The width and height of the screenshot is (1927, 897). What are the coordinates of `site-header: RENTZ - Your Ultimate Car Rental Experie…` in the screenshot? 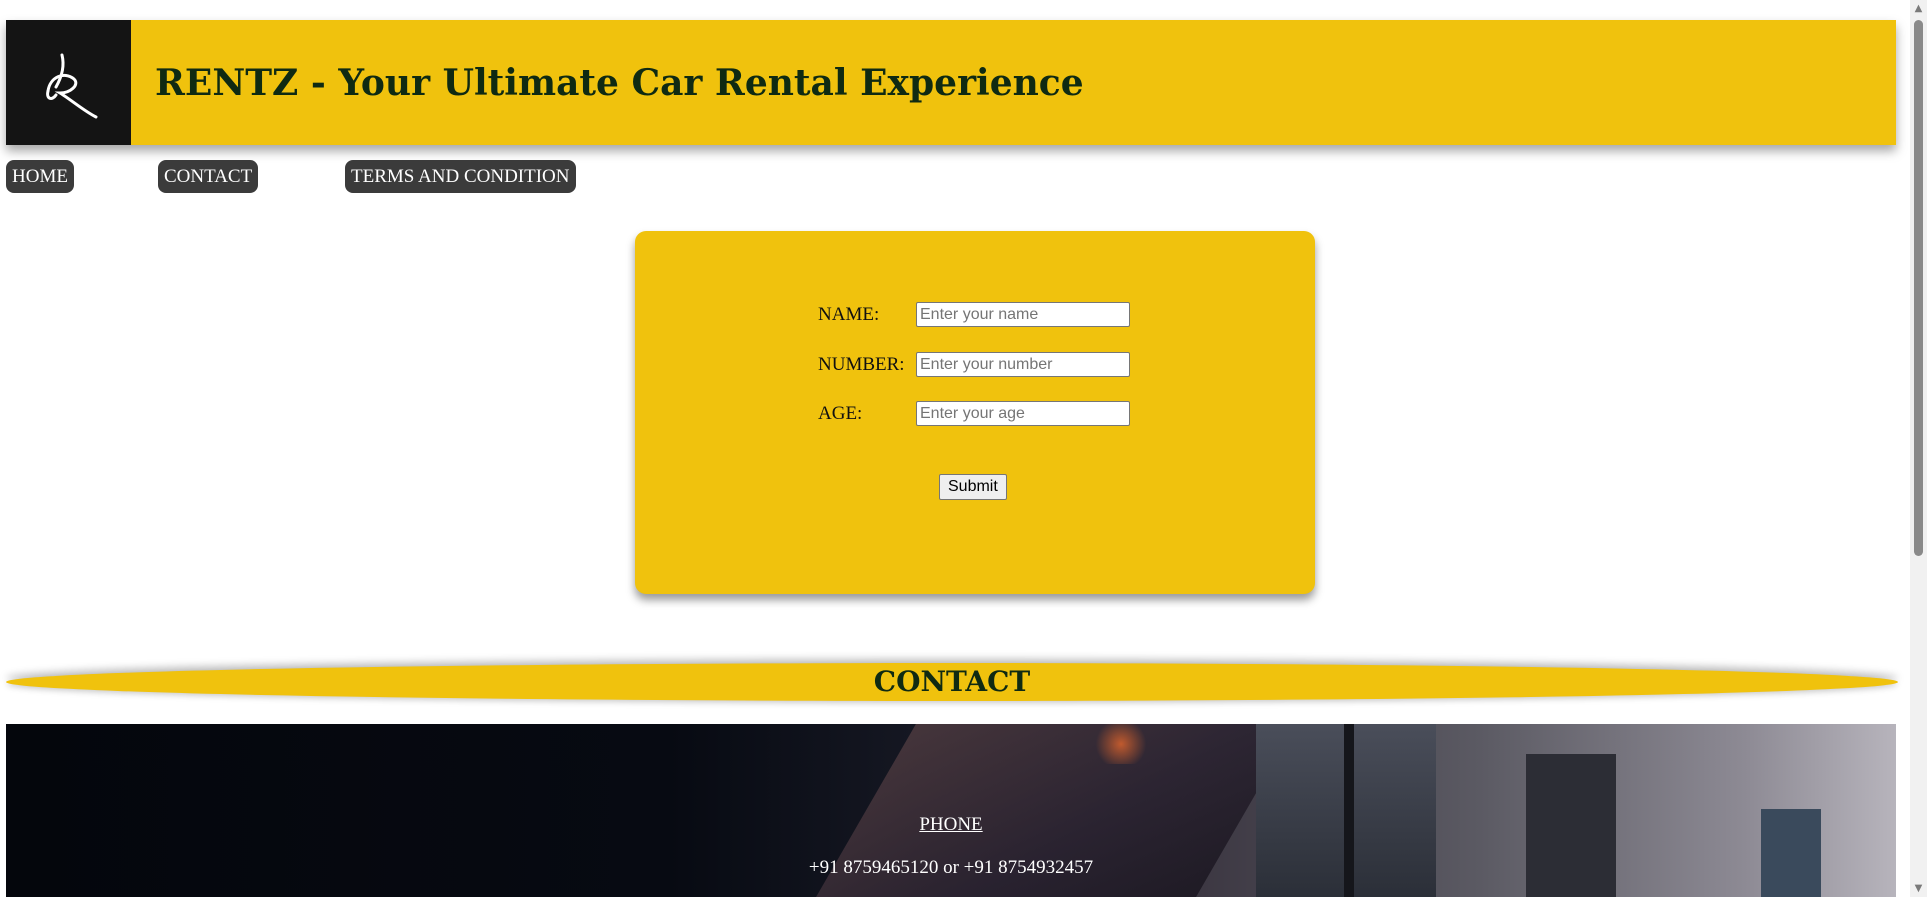 It's located at (951, 82).